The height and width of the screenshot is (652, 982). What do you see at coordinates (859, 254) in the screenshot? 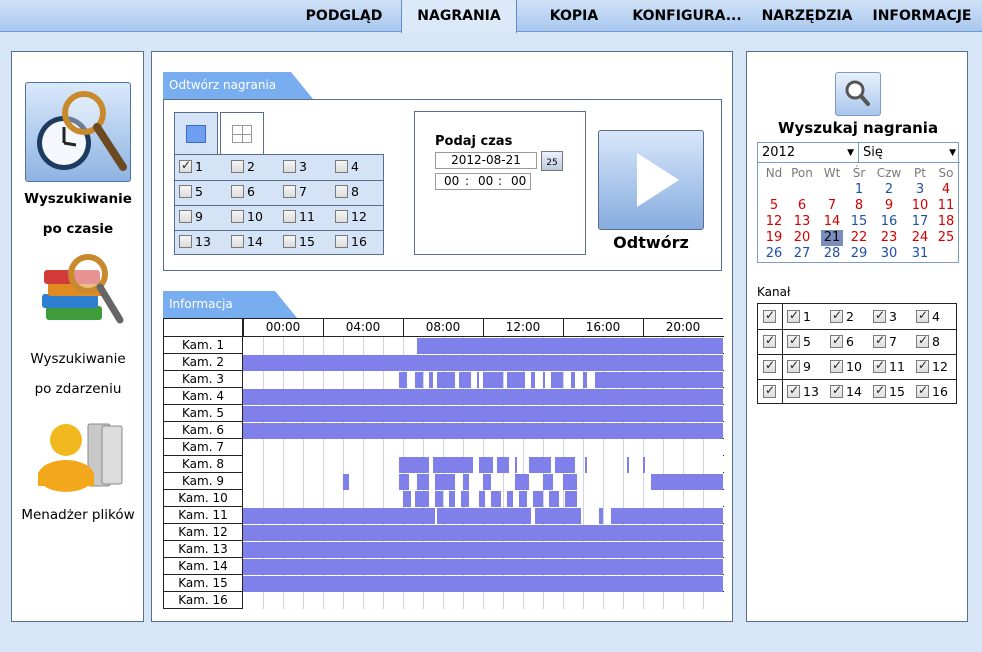
I see `calendar-day: 29` at bounding box center [859, 254].